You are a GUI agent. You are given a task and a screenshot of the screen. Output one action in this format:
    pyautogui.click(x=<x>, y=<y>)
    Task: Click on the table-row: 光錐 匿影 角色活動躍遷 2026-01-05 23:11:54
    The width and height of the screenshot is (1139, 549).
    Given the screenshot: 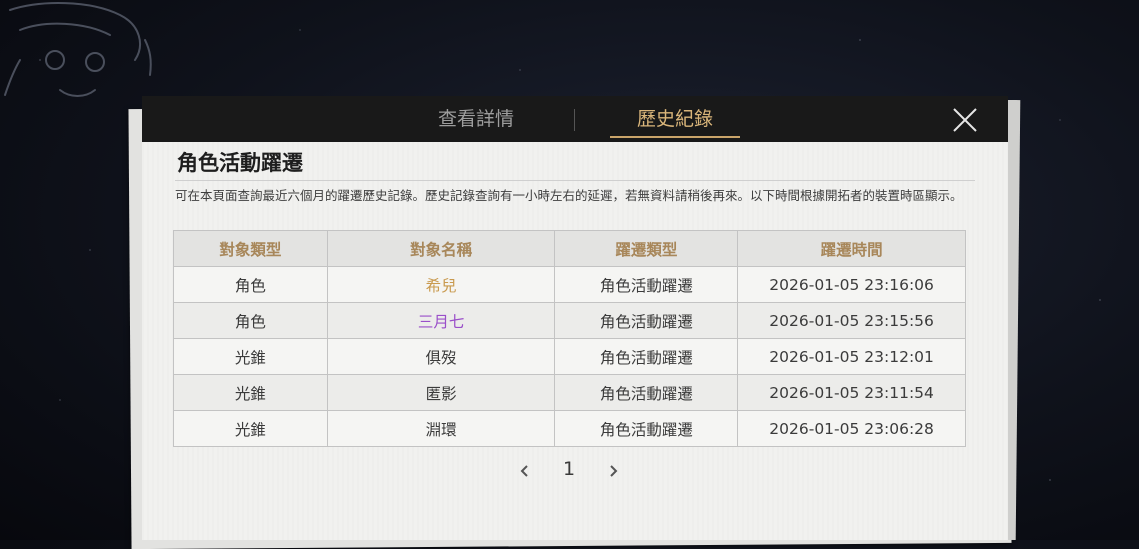 What is the action you would take?
    pyautogui.click(x=569, y=392)
    